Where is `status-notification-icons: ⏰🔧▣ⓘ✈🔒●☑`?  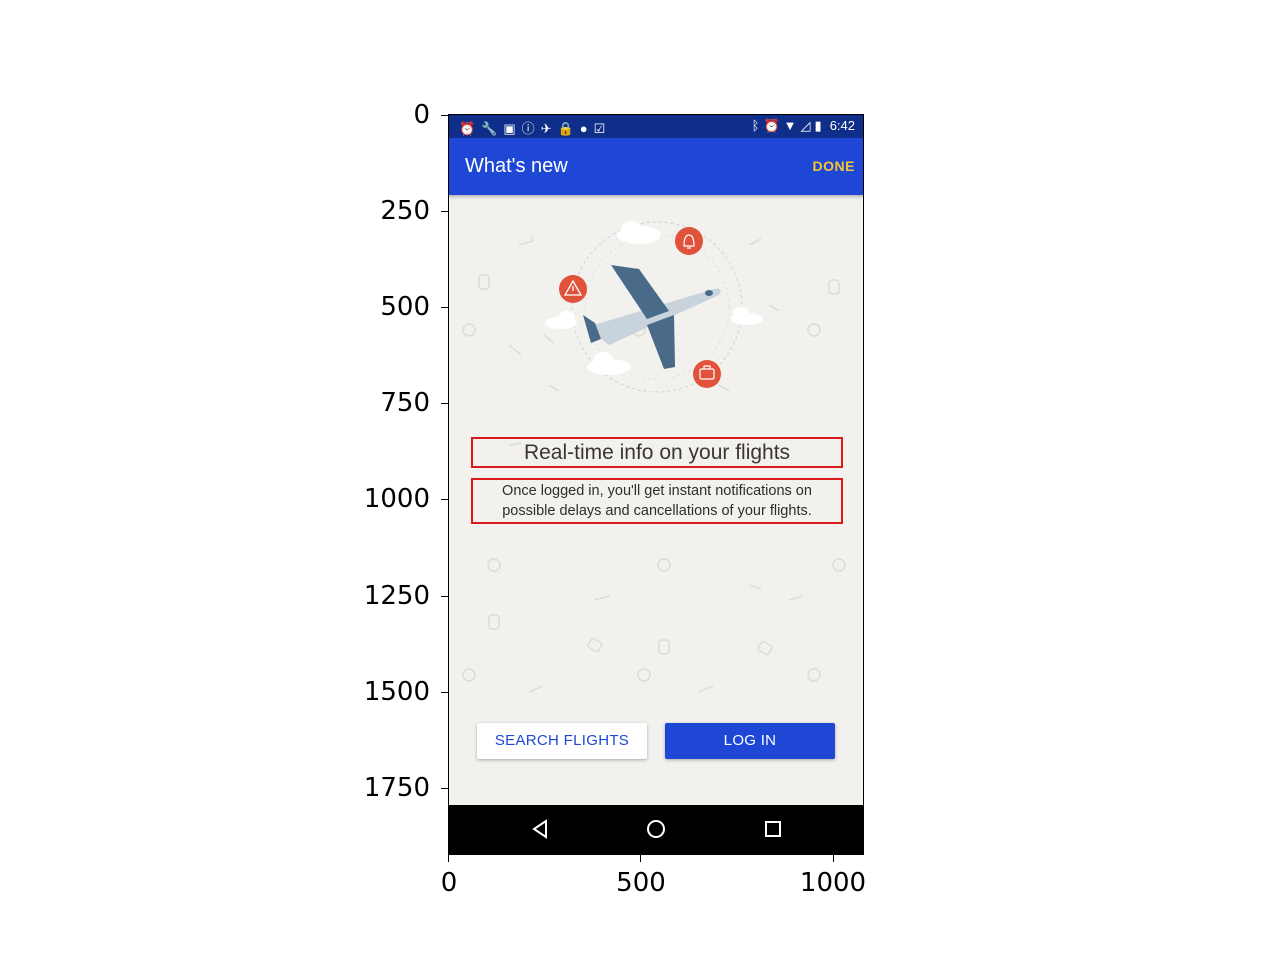
status-notification-icons: ⏰🔧▣ⓘ✈🔒●☑ is located at coordinates (535, 127).